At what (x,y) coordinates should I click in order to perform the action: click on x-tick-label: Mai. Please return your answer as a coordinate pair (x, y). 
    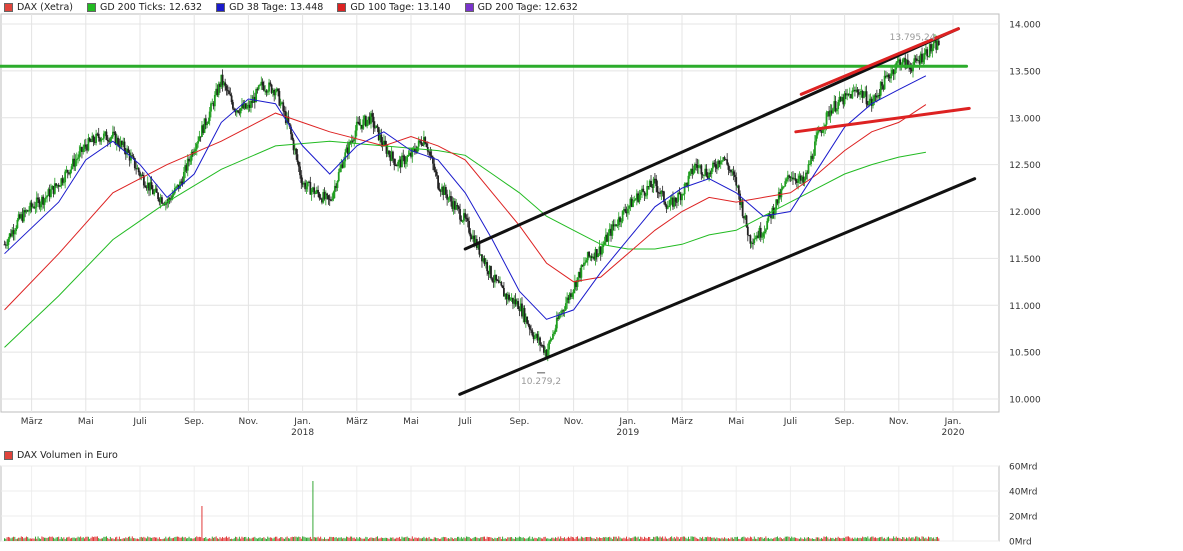
    Looking at the image, I should click on (736, 422).